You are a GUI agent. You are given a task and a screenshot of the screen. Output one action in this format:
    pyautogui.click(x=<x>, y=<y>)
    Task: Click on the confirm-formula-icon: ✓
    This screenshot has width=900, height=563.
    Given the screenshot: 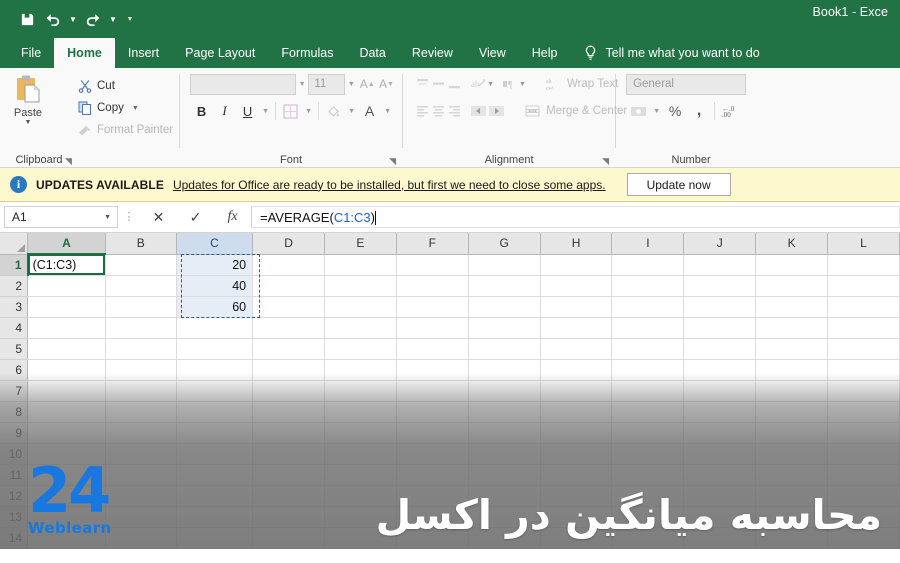 What is the action you would take?
    pyautogui.click(x=195, y=217)
    